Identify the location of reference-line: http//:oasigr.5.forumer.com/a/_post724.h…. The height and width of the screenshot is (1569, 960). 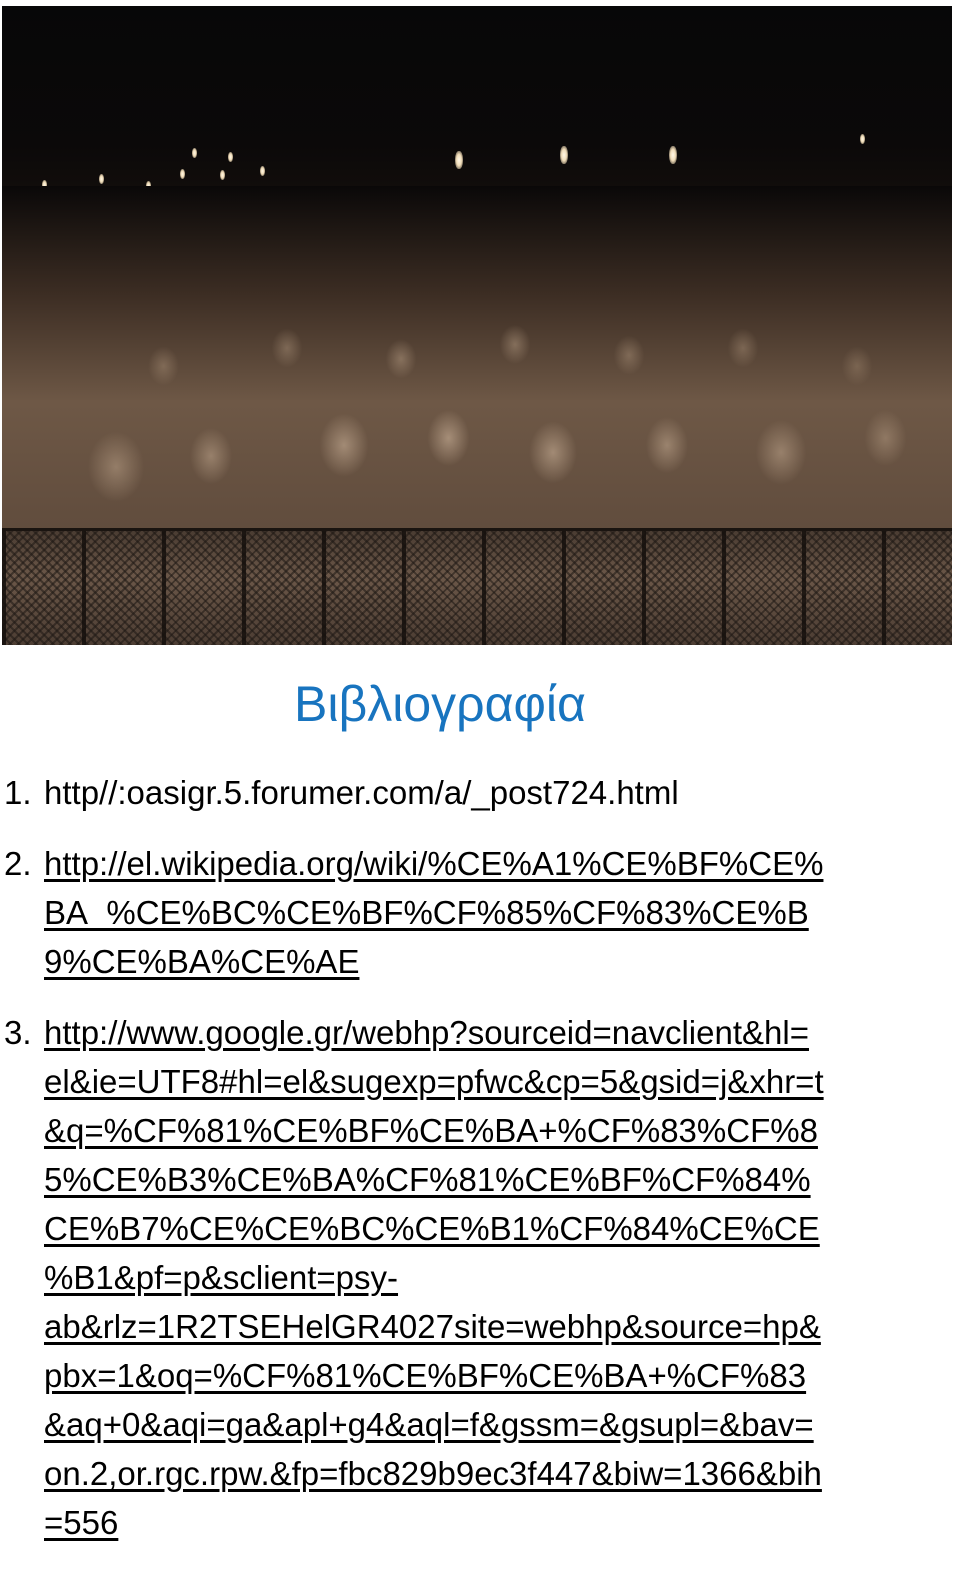
(361, 792).